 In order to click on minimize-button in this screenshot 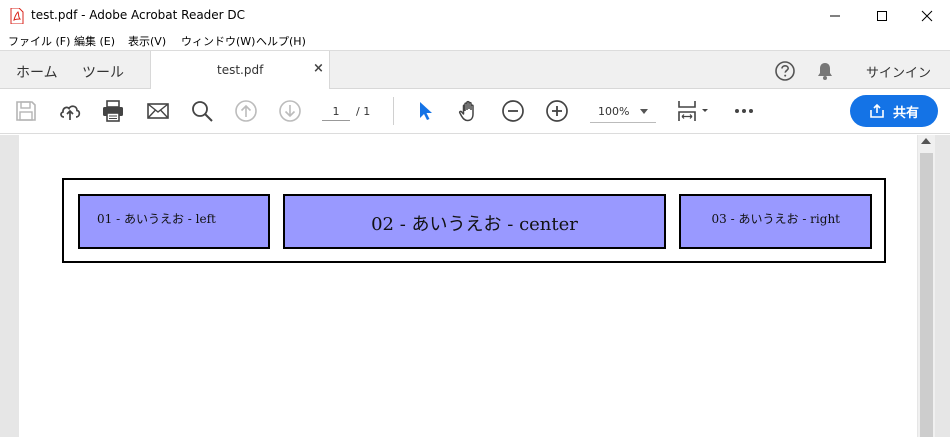, I will do `click(835, 16)`.